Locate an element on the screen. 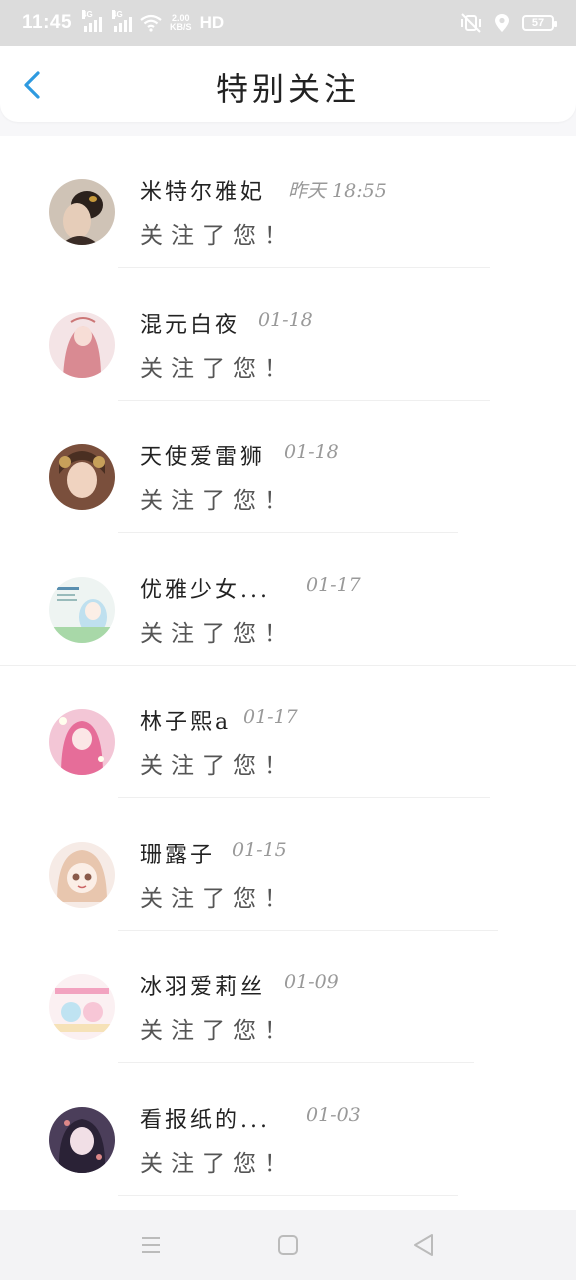 The height and width of the screenshot is (1280, 576). follow-time: 01-03 is located at coordinates (333, 1114).